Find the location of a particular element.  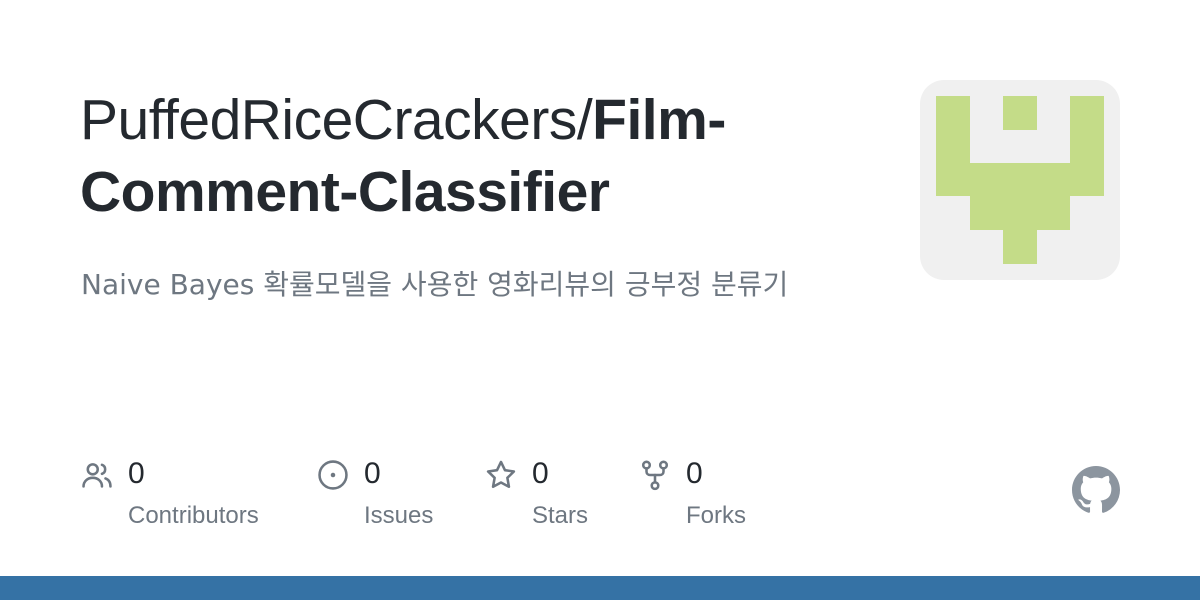

forks-label: Forks is located at coordinates (716, 515).